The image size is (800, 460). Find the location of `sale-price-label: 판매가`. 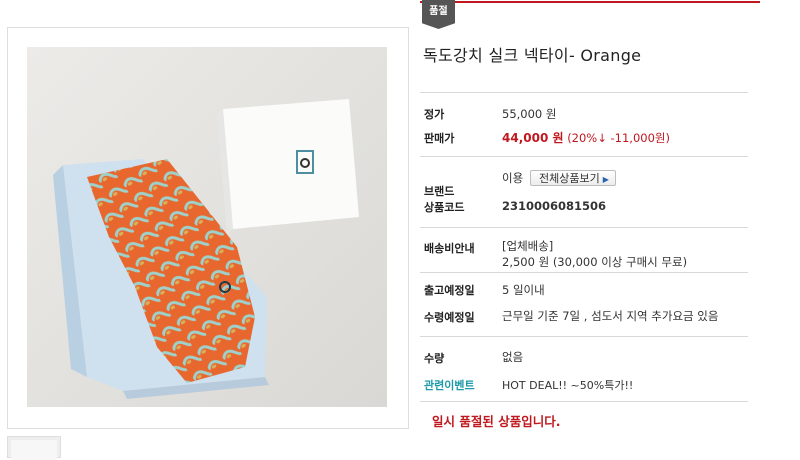

sale-price-label: 판매가 is located at coordinates (439, 138).